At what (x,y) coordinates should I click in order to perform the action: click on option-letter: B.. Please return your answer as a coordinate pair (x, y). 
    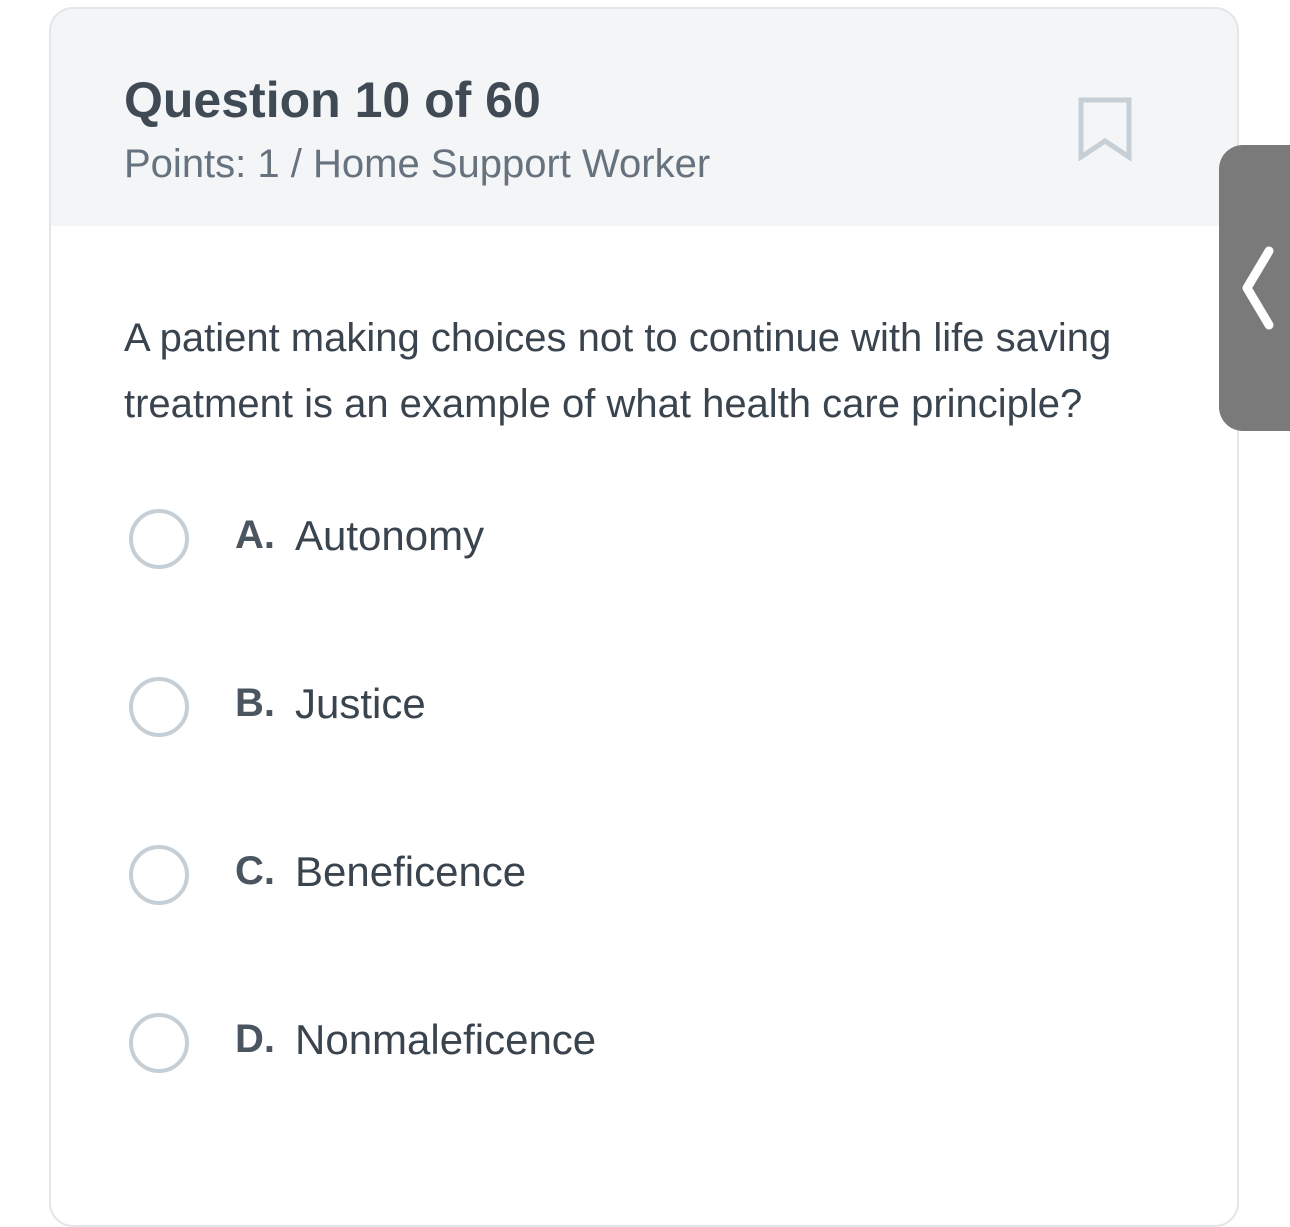
    Looking at the image, I should click on (255, 703).